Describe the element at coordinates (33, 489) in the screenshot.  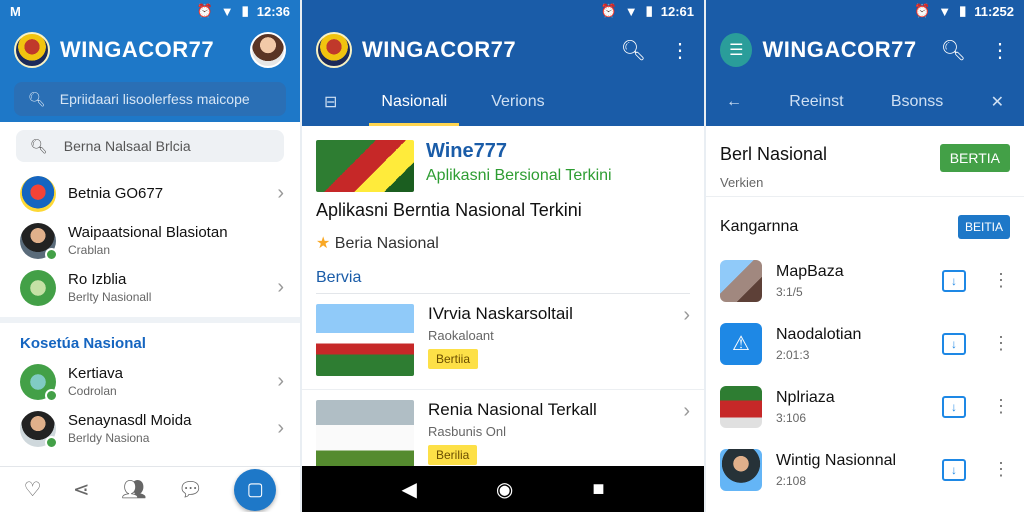
I see `favorite-icon: ♡` at that location.